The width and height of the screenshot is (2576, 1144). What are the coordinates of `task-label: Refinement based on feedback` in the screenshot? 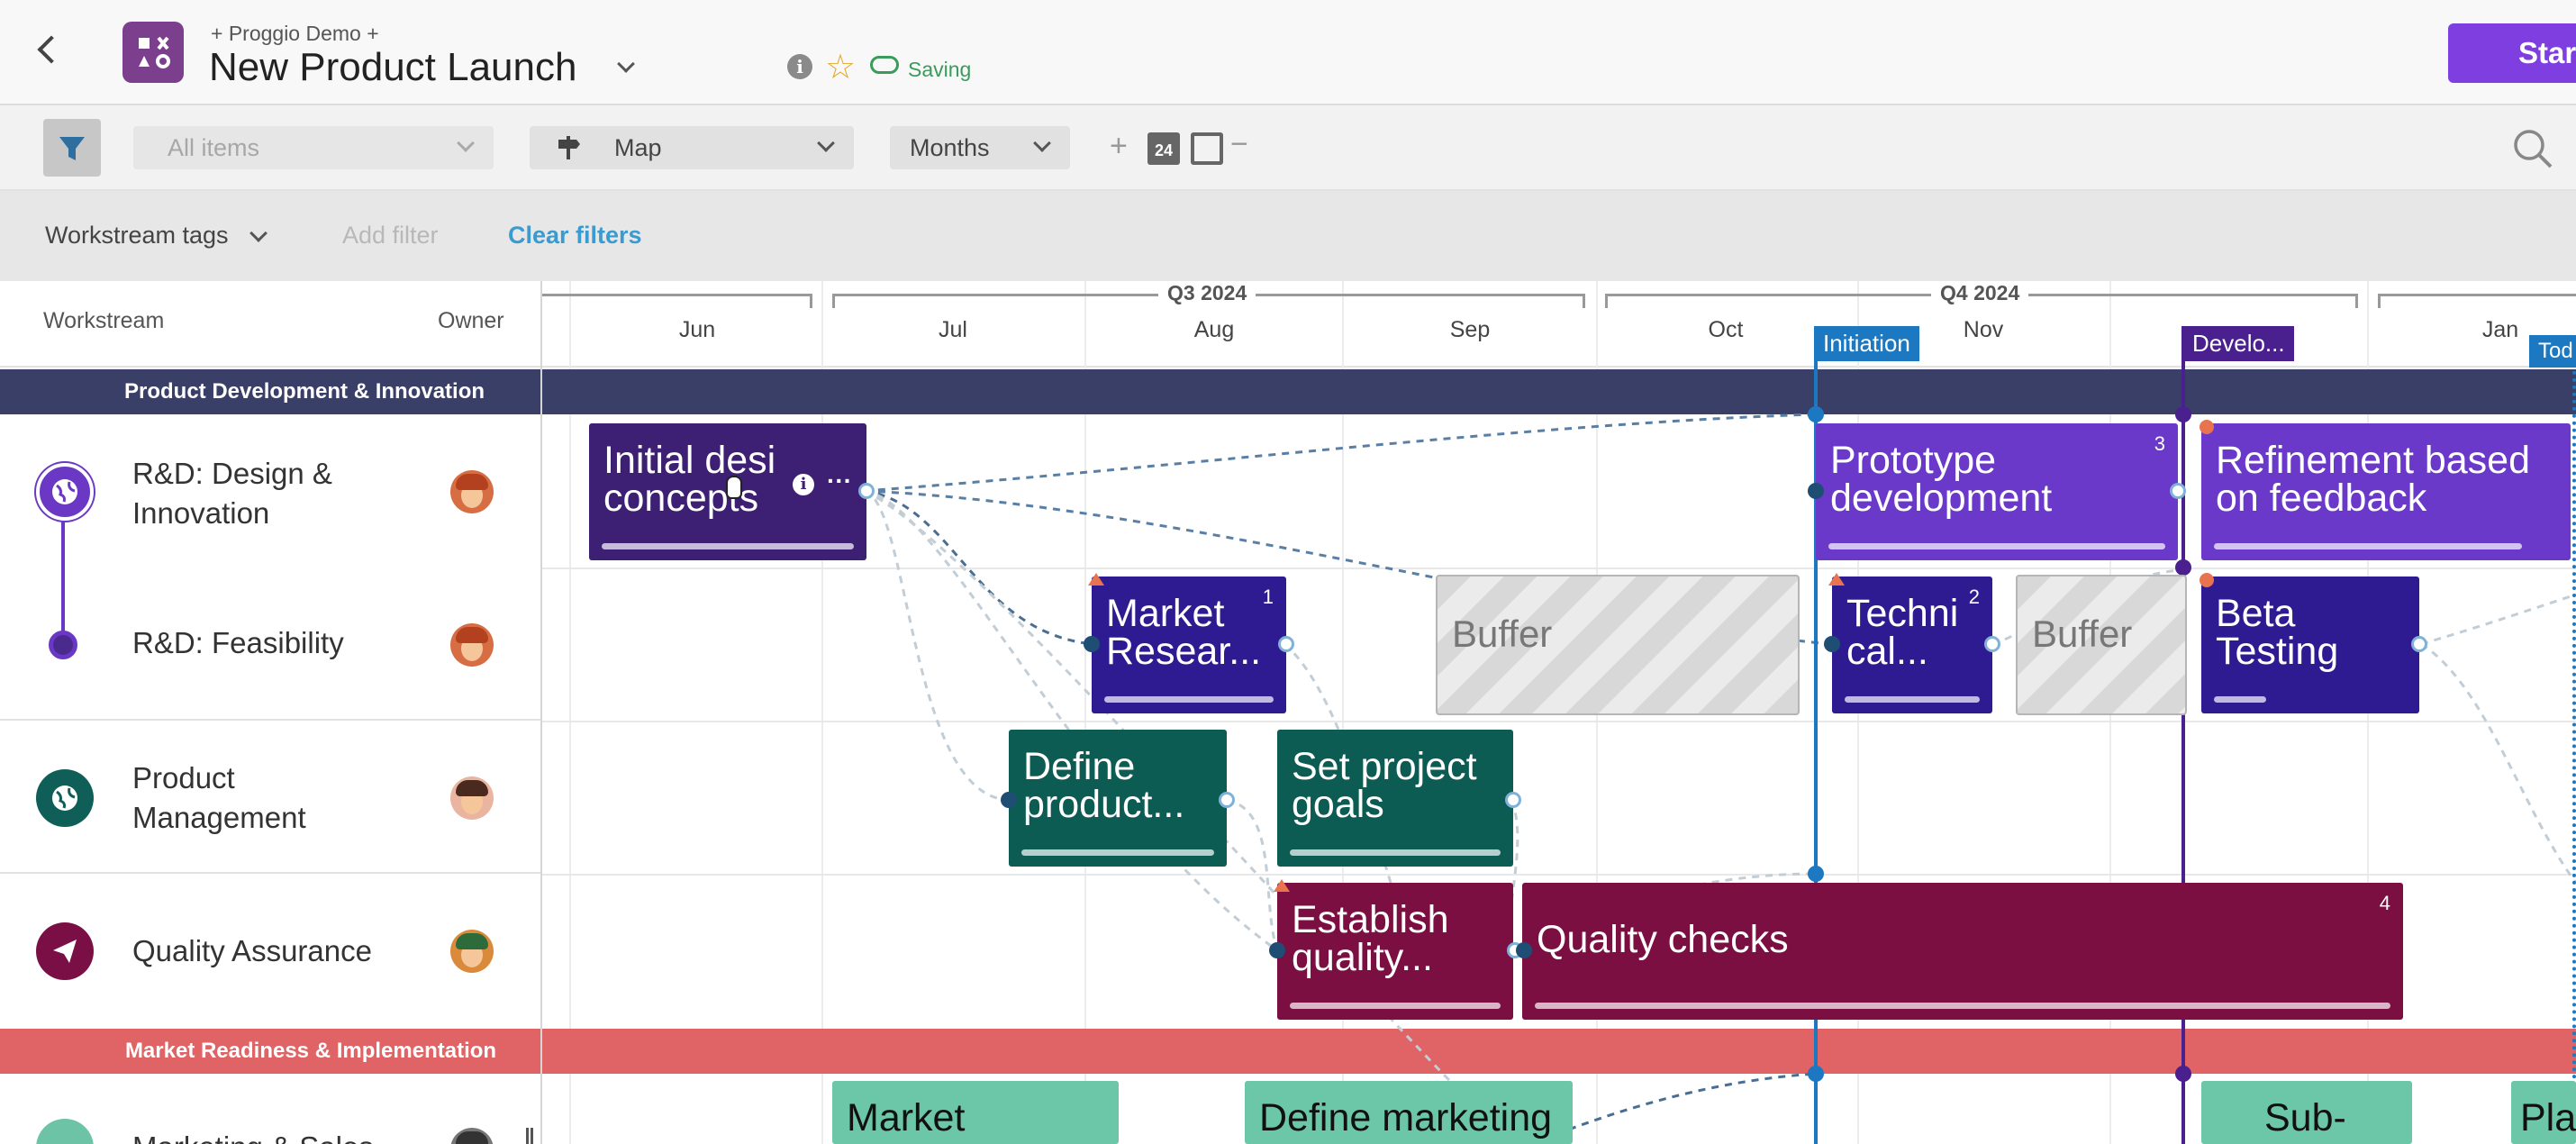 It's located at (2373, 479).